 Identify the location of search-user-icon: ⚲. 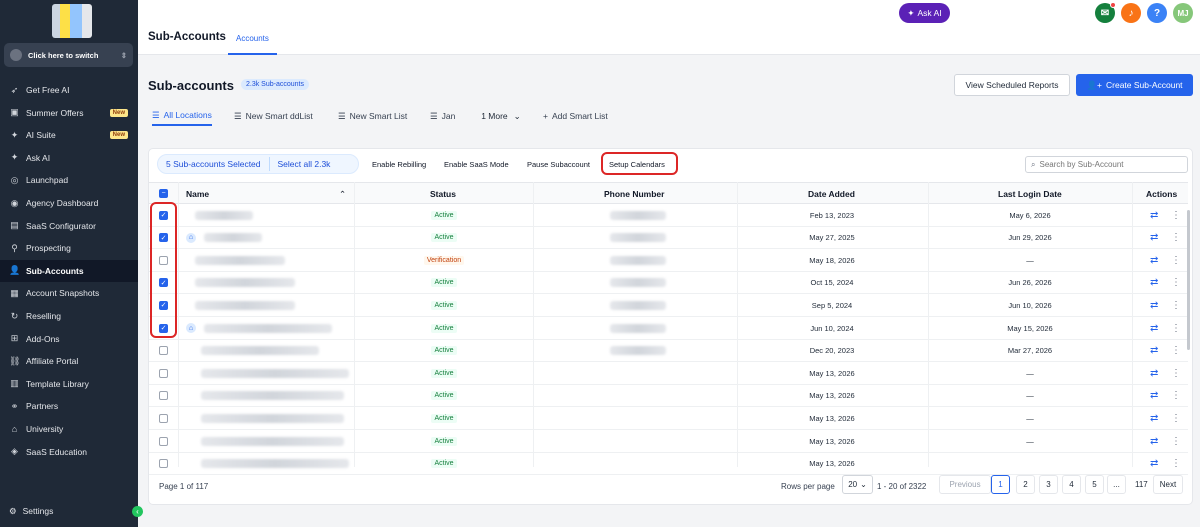
(14, 247).